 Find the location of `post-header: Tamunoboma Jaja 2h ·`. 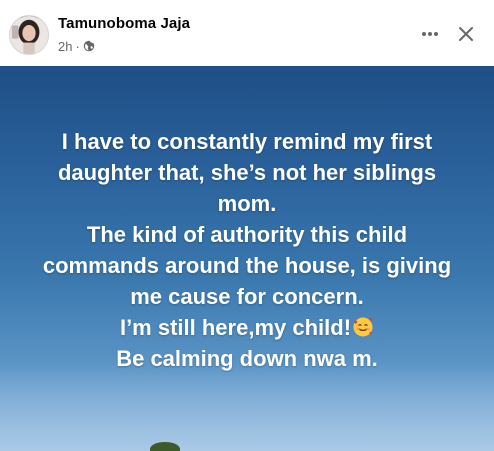

post-header: Tamunoboma Jaja 2h · is located at coordinates (247, 33).